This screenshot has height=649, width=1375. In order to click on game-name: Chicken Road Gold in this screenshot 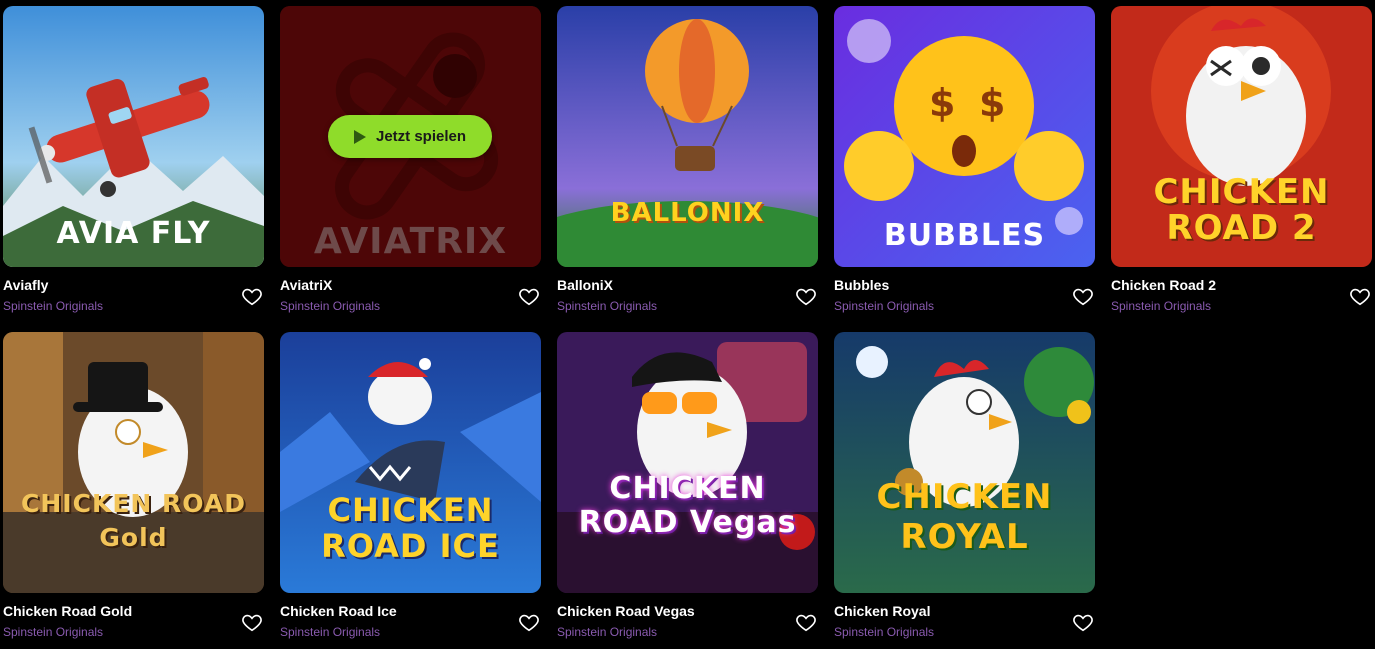, I will do `click(67, 611)`.